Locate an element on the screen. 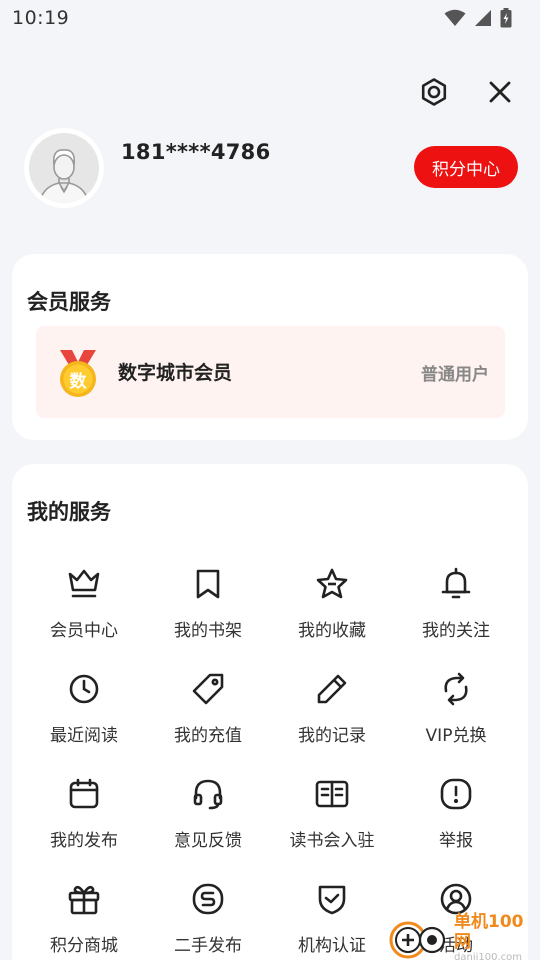 This screenshot has width=540, height=960. service-recent-reading: 最近阅读 is located at coordinates (84, 717).